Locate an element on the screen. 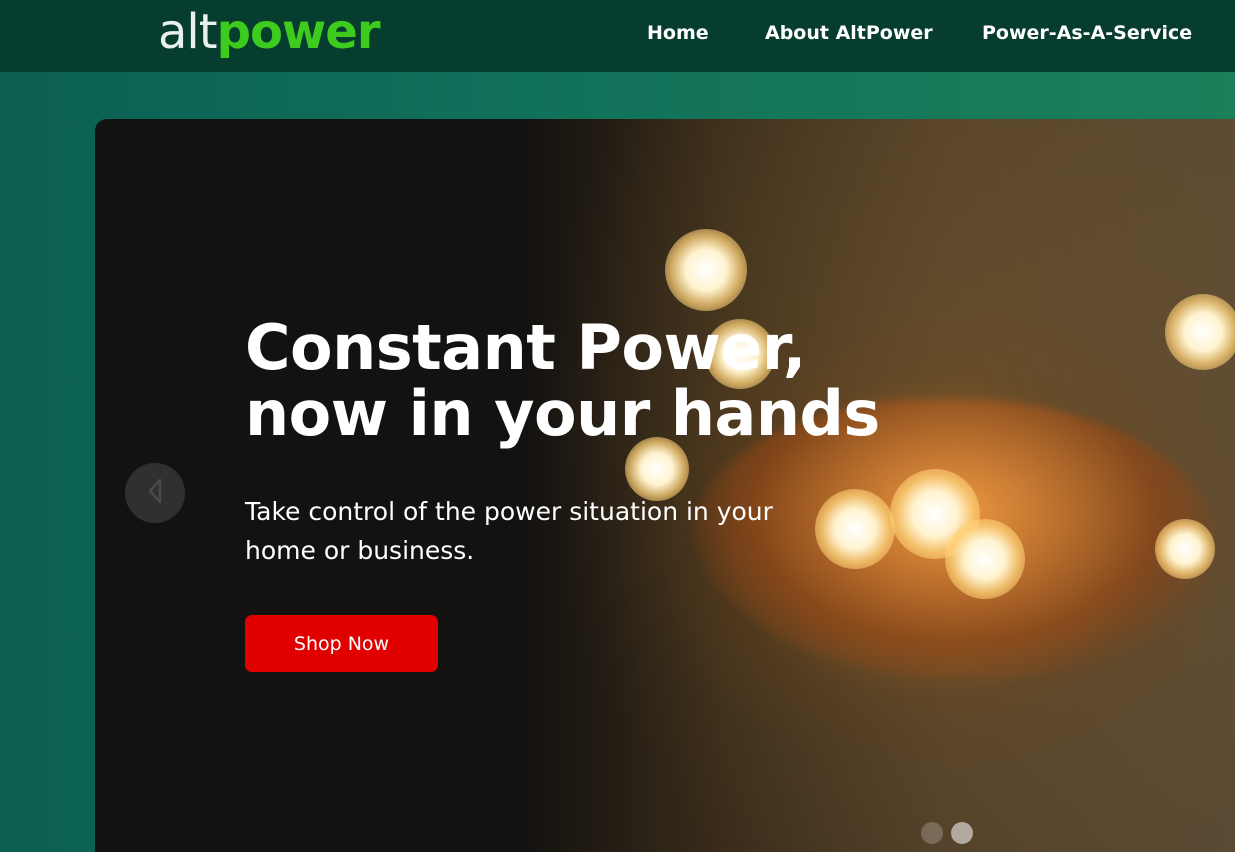 This screenshot has height=852, width=1235. carousel-prev-button is located at coordinates (155, 493).